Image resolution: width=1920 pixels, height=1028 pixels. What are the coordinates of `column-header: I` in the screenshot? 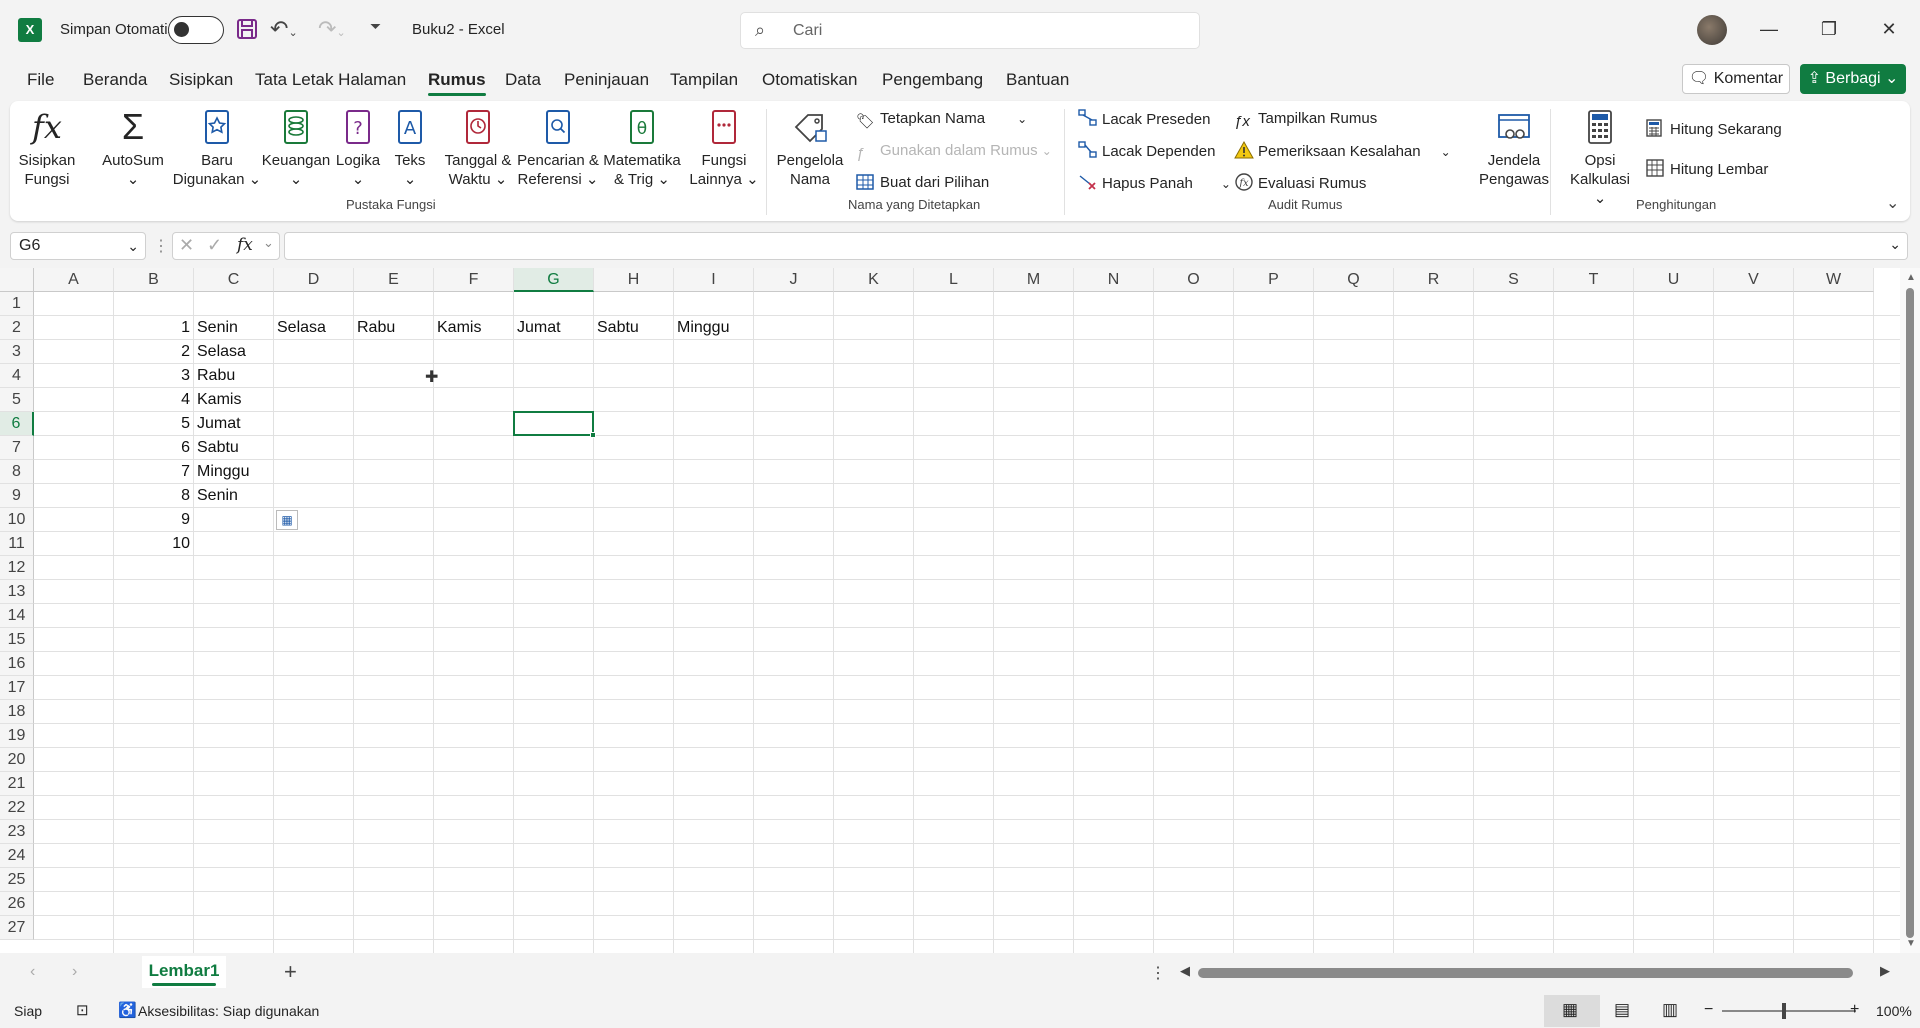 It's located at (714, 280).